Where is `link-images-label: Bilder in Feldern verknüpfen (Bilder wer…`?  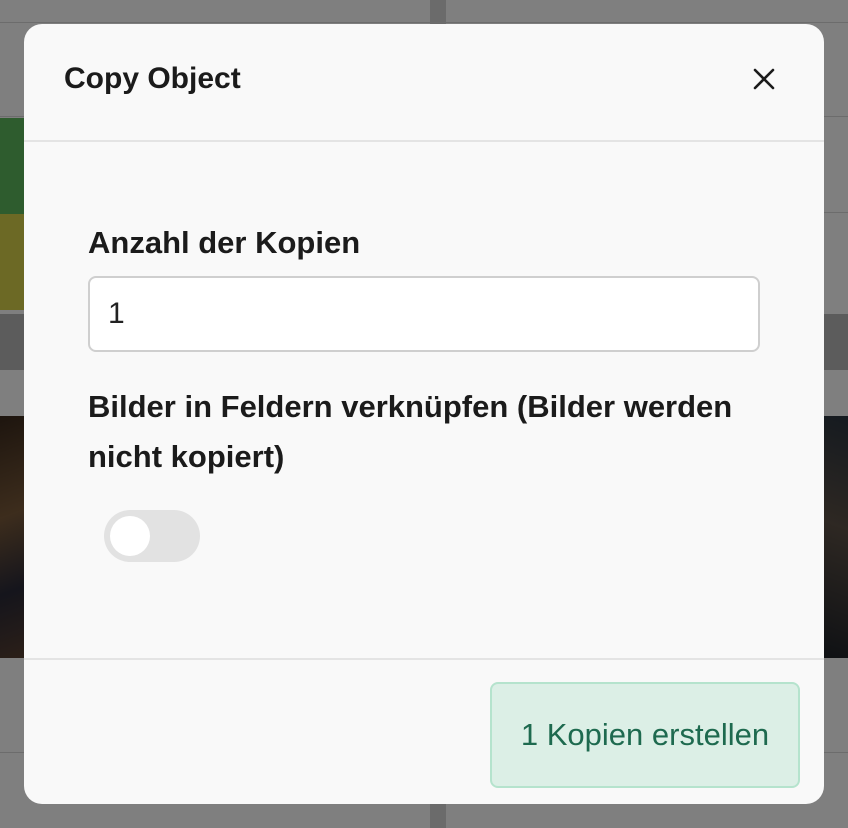
link-images-label: Bilder in Feldern verknüpfen (Bilder wer… is located at coordinates (410, 431).